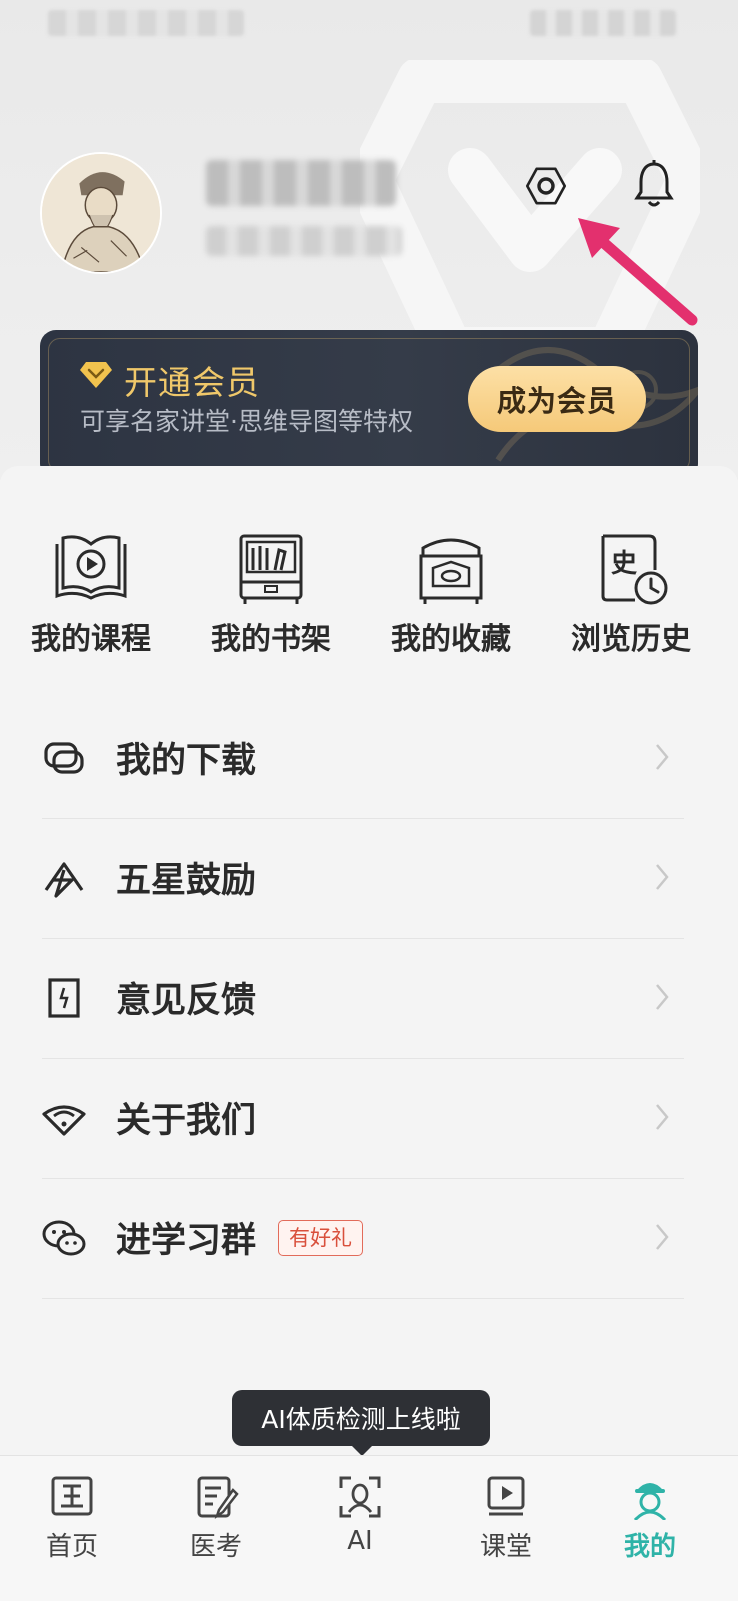  I want to click on wechat-group-icon, so click(64, 1238).